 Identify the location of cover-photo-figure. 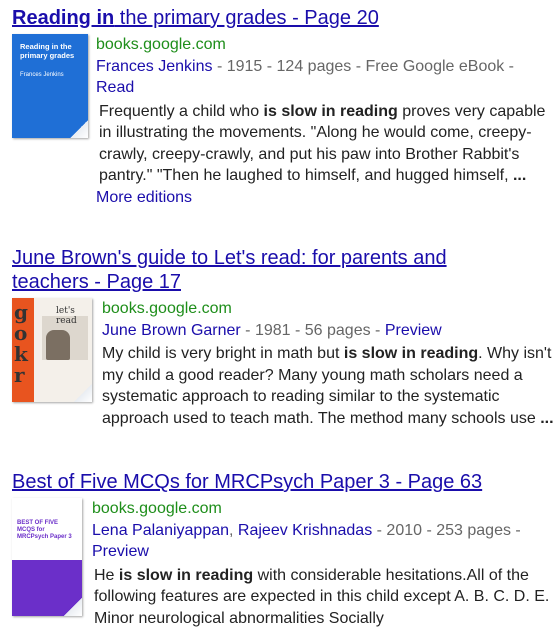
(58, 345).